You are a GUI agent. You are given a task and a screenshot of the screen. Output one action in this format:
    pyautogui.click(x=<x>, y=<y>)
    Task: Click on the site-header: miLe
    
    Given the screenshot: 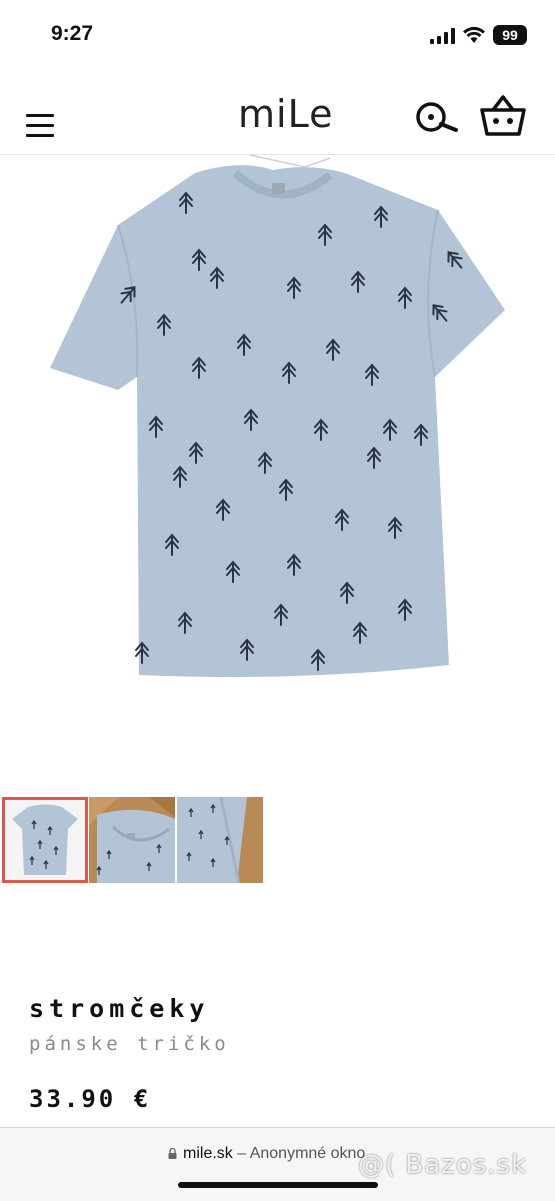 What is the action you would take?
    pyautogui.click(x=277, y=112)
    